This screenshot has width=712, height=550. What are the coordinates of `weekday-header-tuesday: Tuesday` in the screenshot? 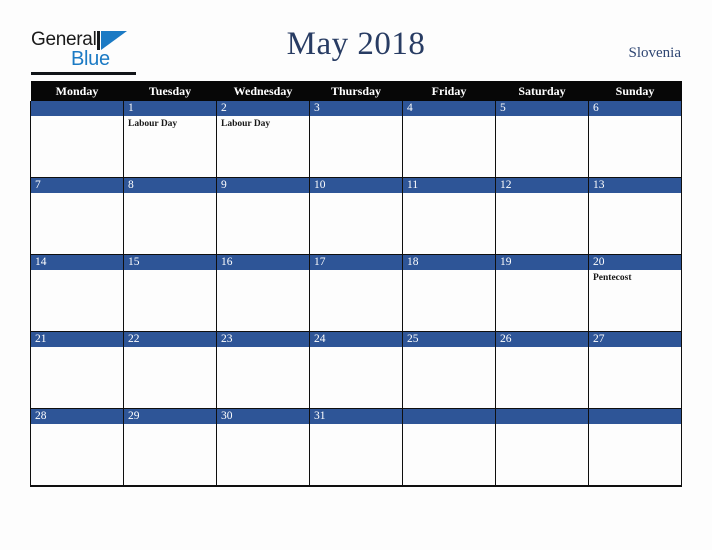 It's located at (170, 91).